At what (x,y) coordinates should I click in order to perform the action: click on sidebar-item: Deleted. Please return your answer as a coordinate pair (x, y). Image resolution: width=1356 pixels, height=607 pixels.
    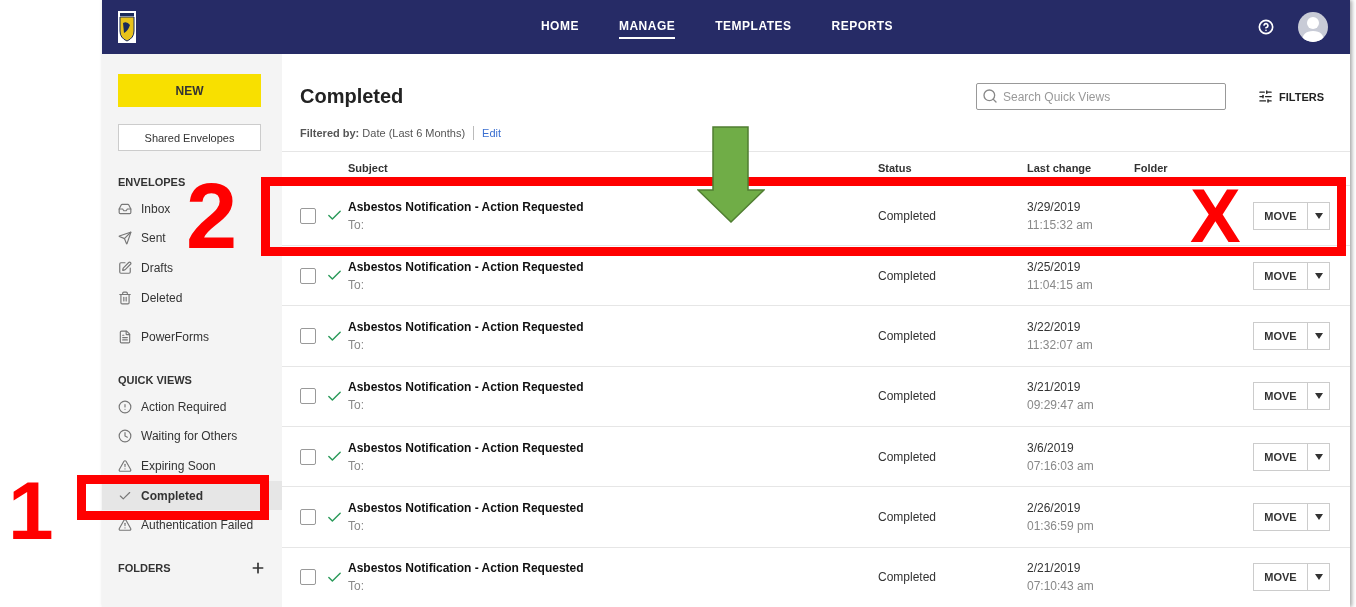
    Looking at the image, I should click on (192, 297).